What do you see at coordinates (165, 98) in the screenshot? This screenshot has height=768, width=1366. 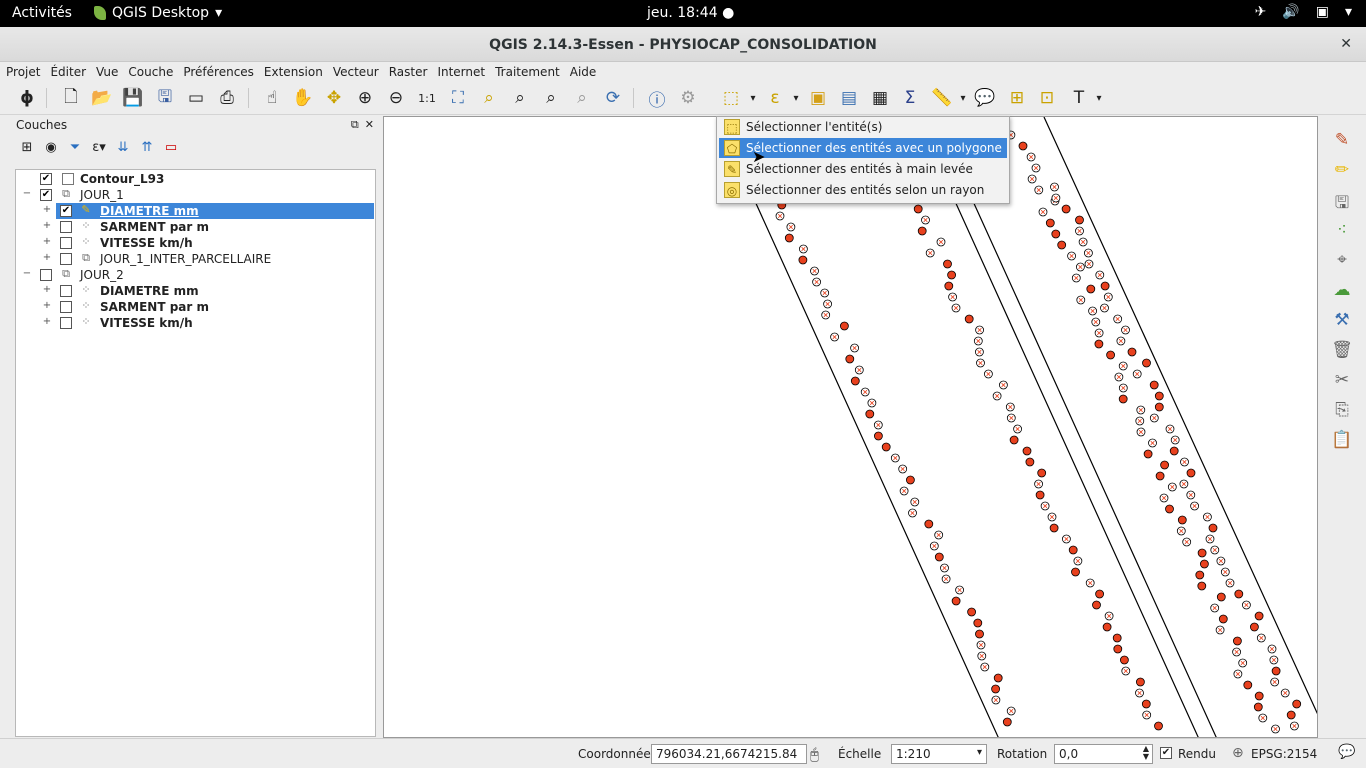 I see `save-as-icon: 🖫` at bounding box center [165, 98].